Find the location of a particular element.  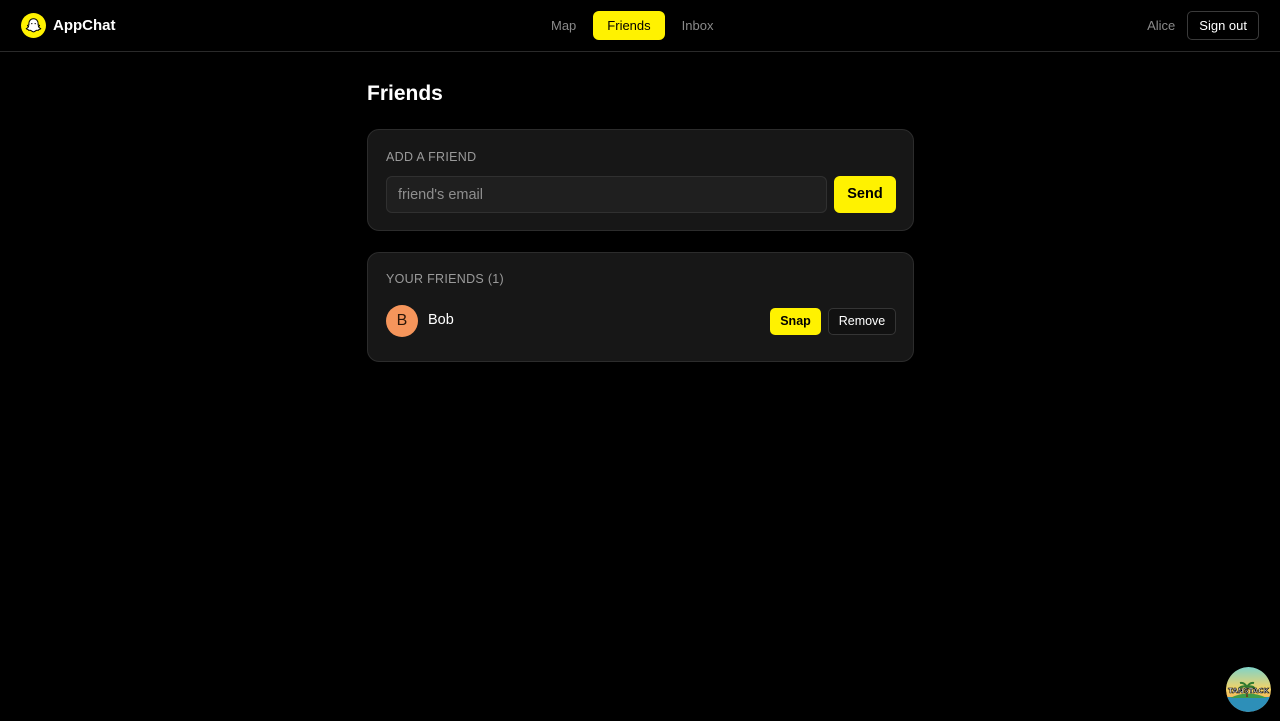

send-request-button: Send is located at coordinates (865, 194).